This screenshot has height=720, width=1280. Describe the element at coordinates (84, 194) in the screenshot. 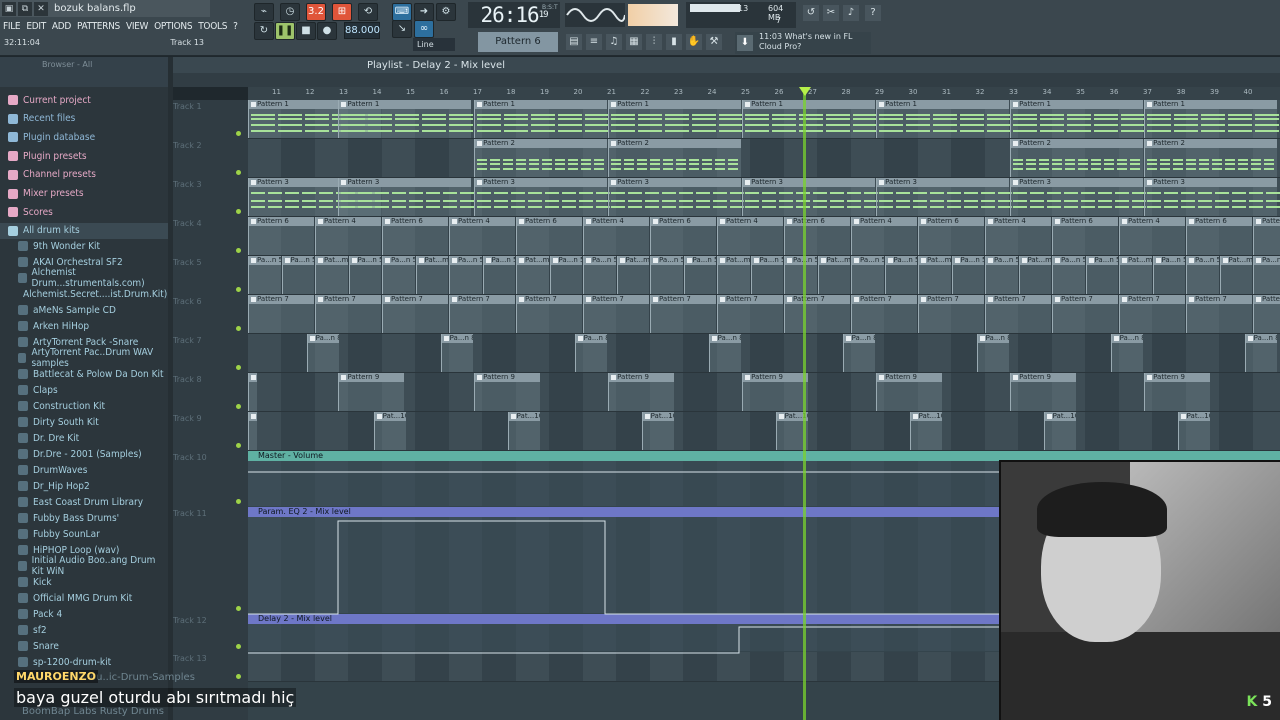

I see `browser-category: Mixer presets` at that location.